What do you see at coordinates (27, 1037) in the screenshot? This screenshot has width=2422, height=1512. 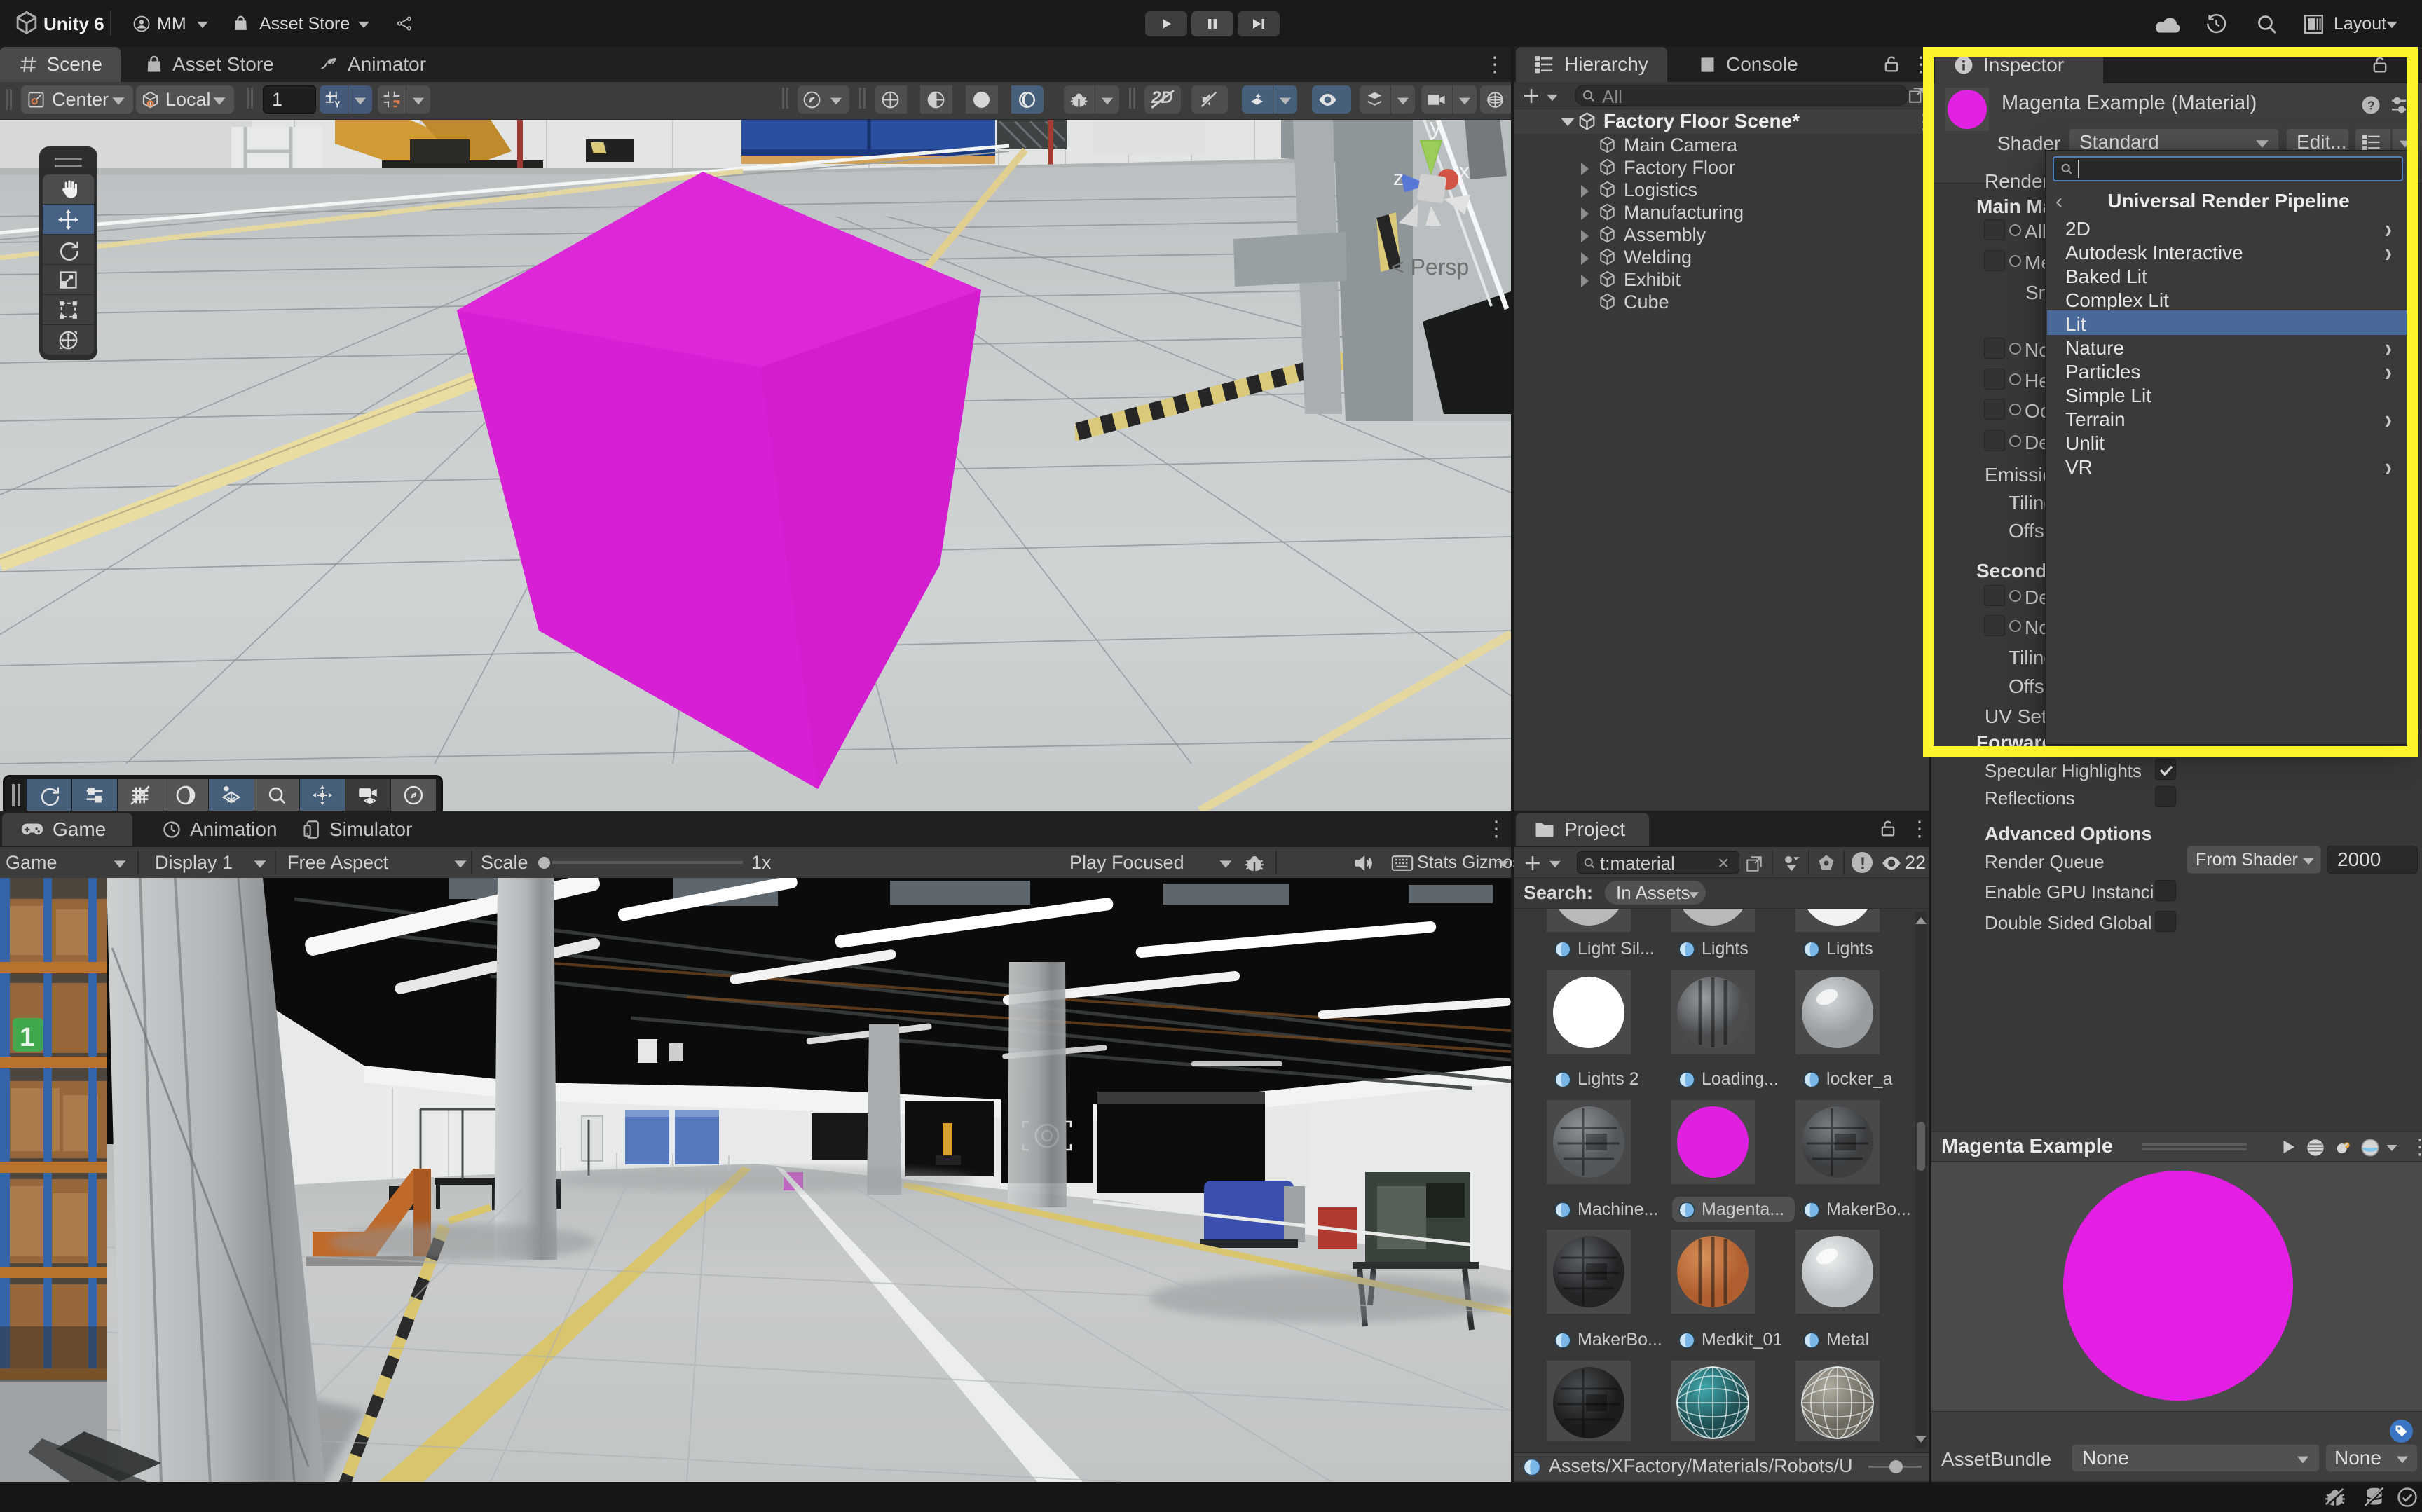 I see `svg-text: 1` at bounding box center [27, 1037].